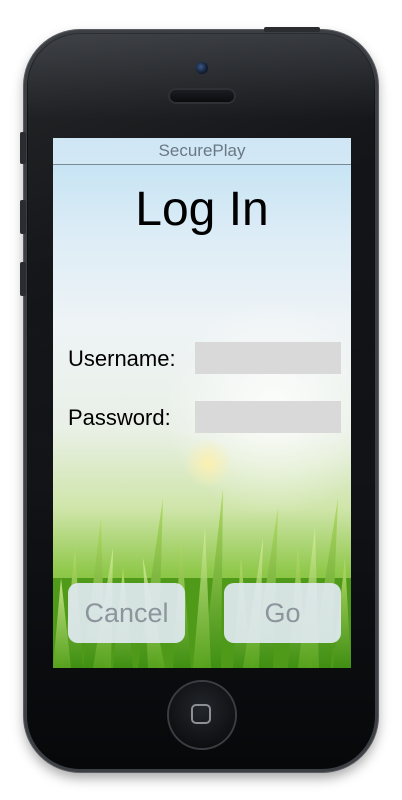 The image size is (402, 800). Describe the element at coordinates (268, 358) in the screenshot. I see `username-field` at that location.